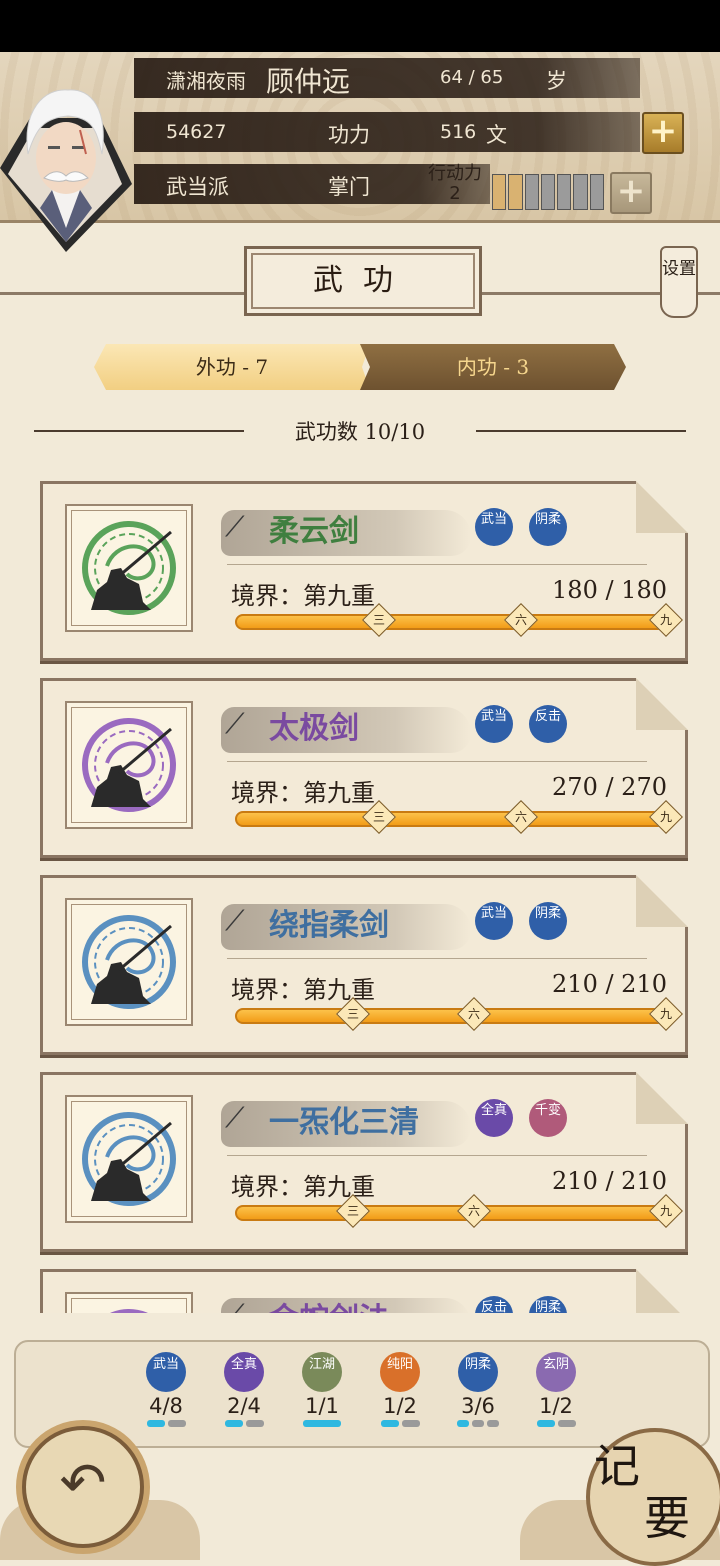  What do you see at coordinates (308, 81) in the screenshot?
I see `character-name: 顾仲远` at bounding box center [308, 81].